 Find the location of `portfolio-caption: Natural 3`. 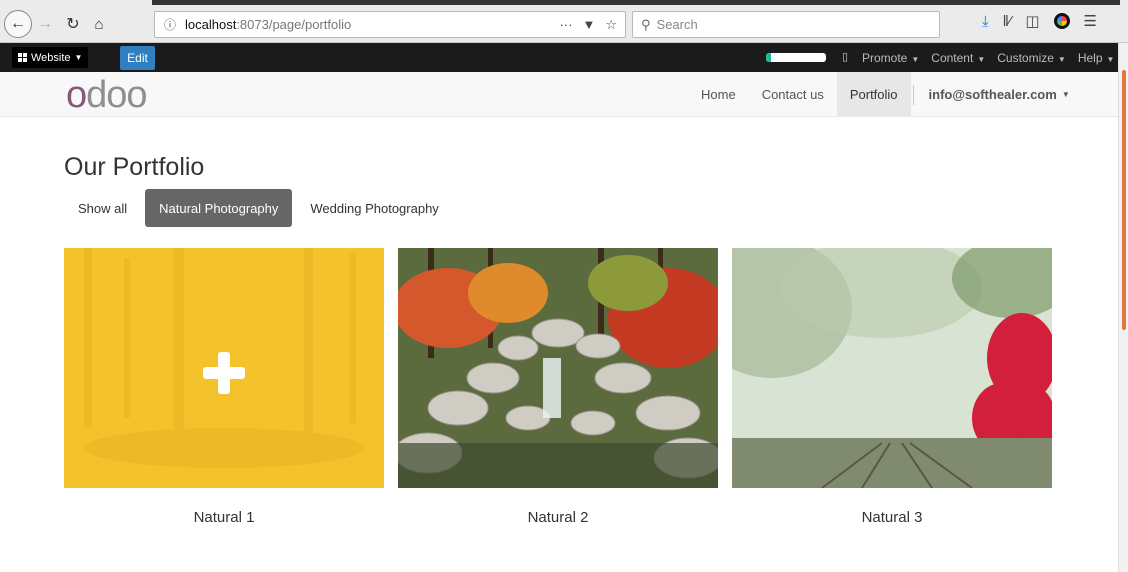

portfolio-caption: Natural 3 is located at coordinates (892, 517).